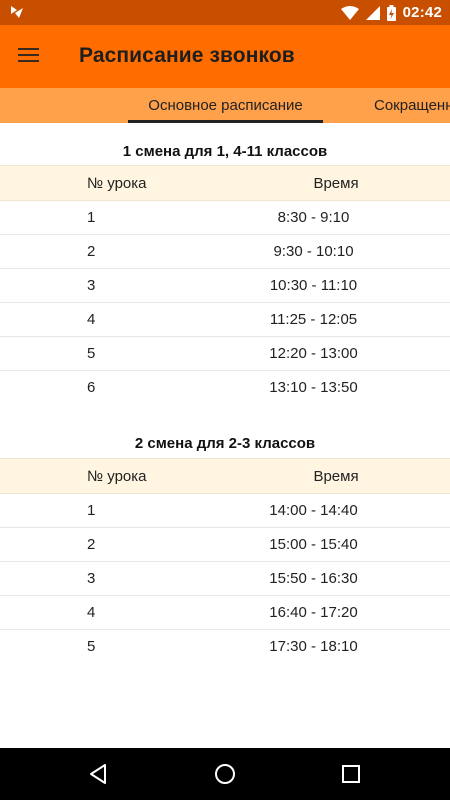 Image resolution: width=450 pixels, height=800 pixels. What do you see at coordinates (313, 217) in the screenshot?
I see `lesson-time: 8:30 - 9:10` at bounding box center [313, 217].